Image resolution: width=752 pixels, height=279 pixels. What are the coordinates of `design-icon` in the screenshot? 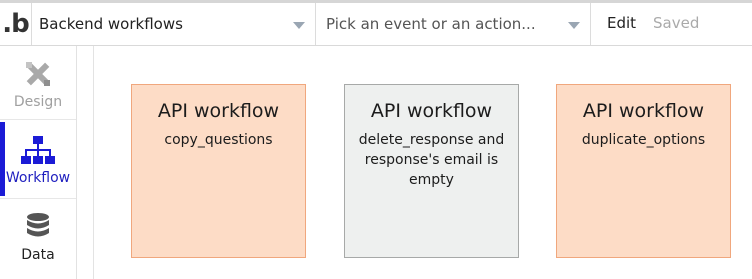 It's located at (38, 74).